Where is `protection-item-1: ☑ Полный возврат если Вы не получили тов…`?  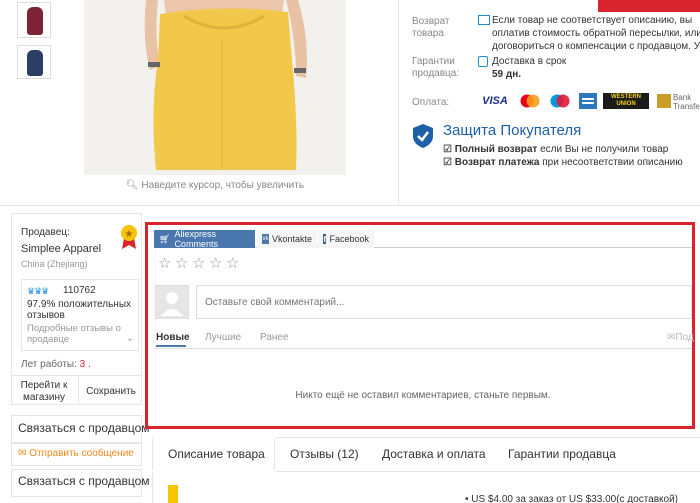 protection-item-1: ☑ Полный возврат если Вы не получили тов… is located at coordinates (556, 149).